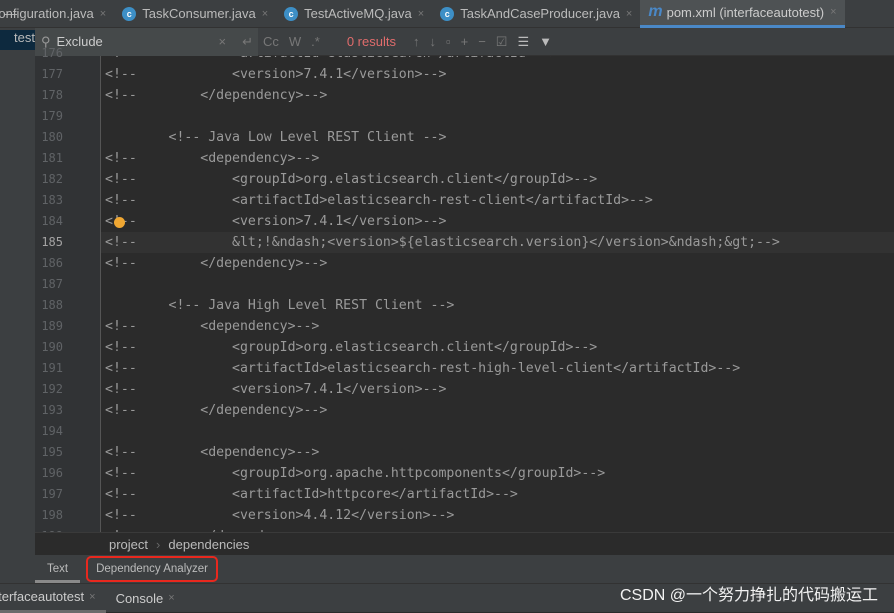 The image size is (894, 613). What do you see at coordinates (448, 41) in the screenshot?
I see `select-all-icon: ▫` at bounding box center [448, 41].